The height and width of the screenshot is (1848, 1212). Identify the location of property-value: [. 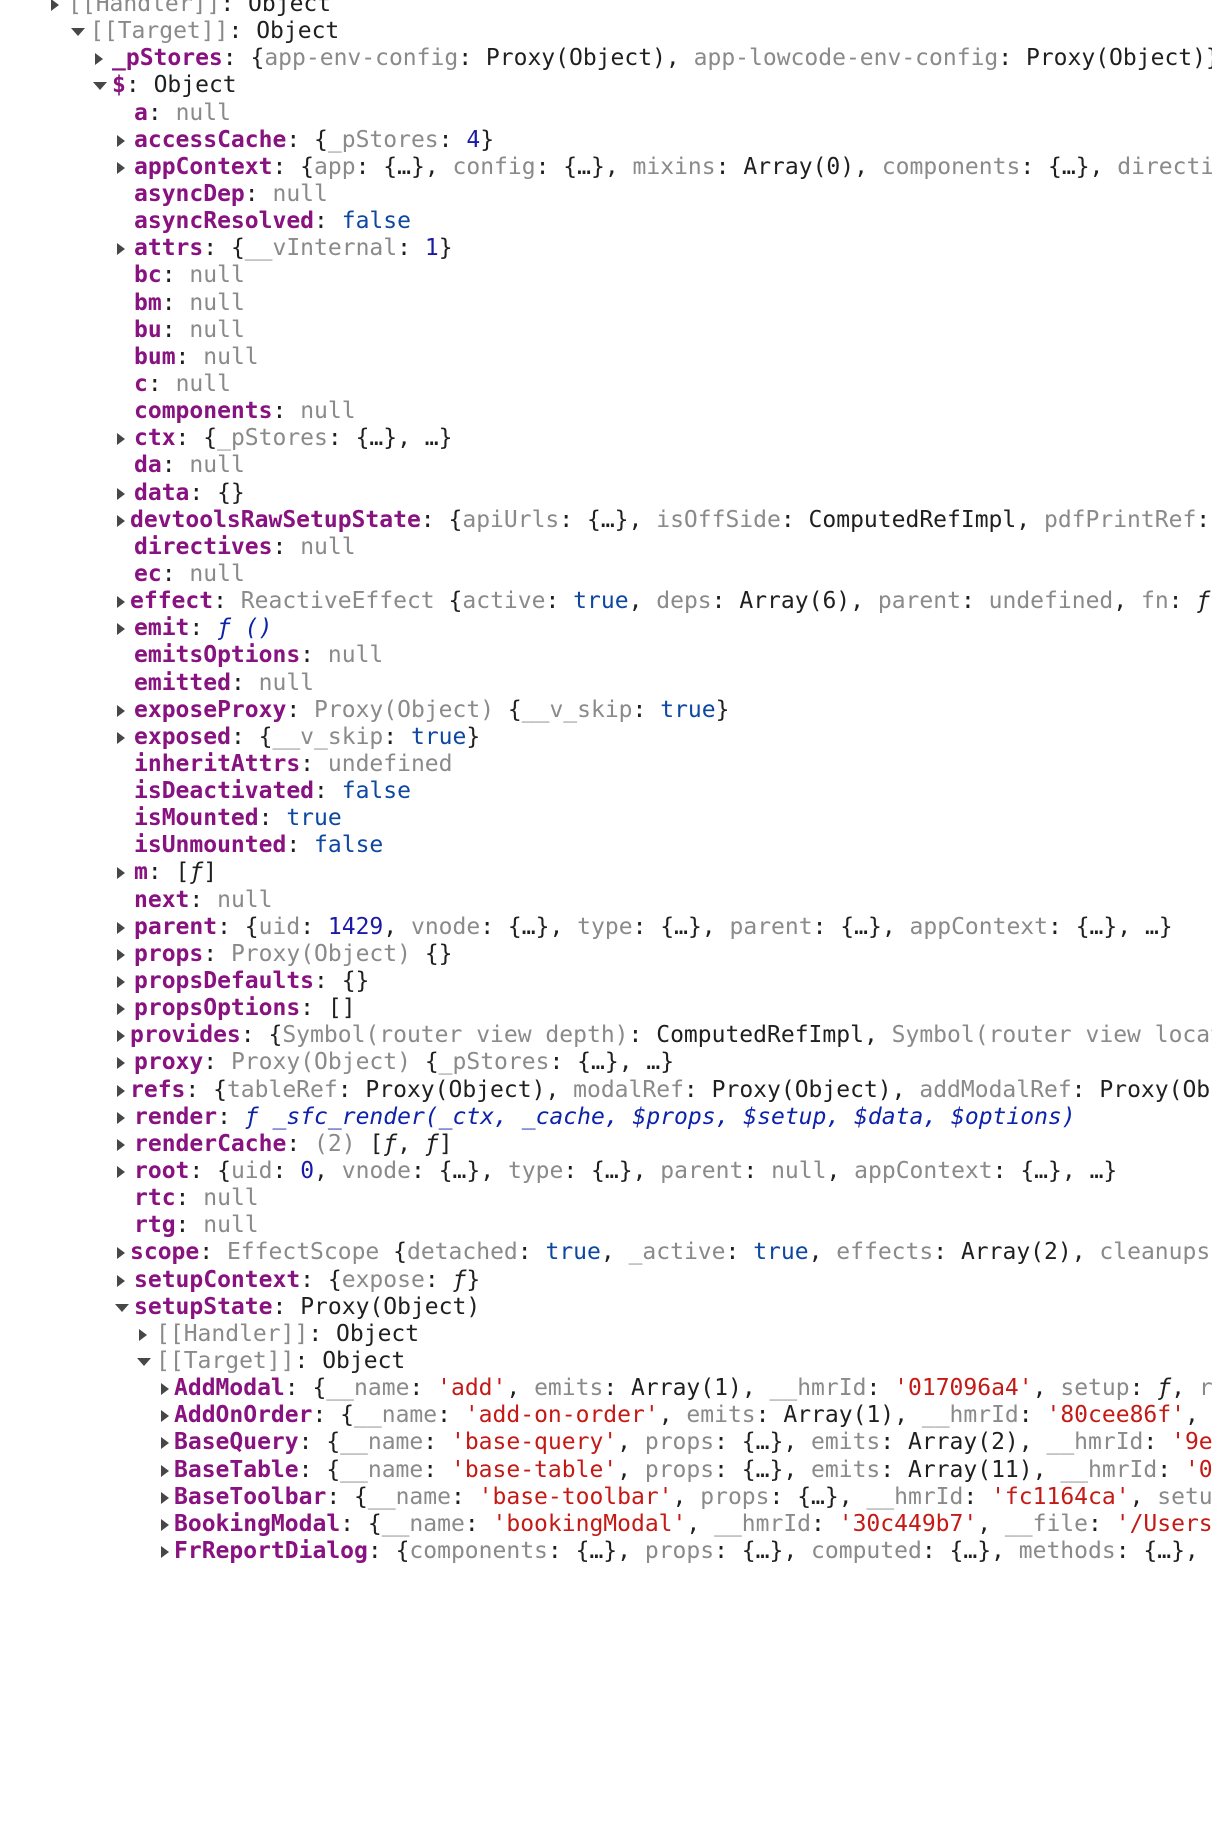
(369, 1143).